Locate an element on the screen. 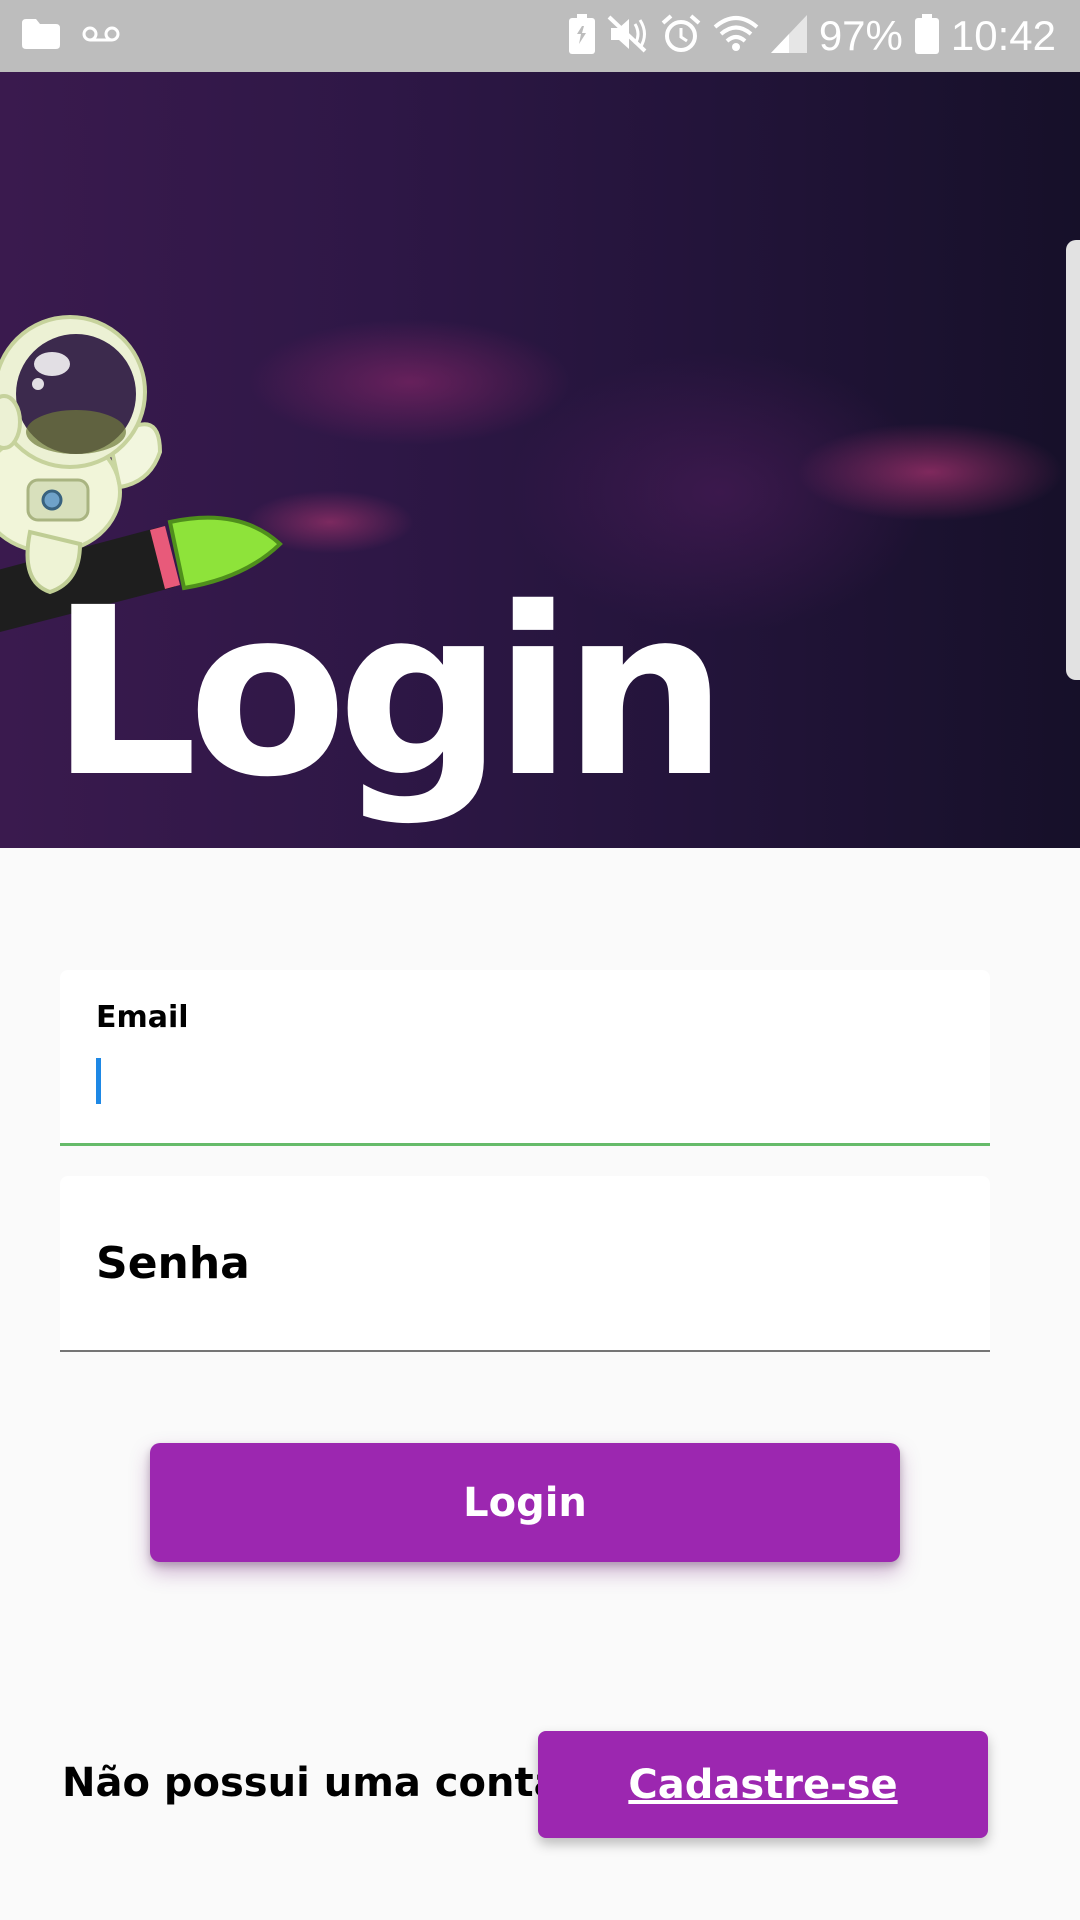 The image size is (1080, 1920). wifi-icon is located at coordinates (736, 36).